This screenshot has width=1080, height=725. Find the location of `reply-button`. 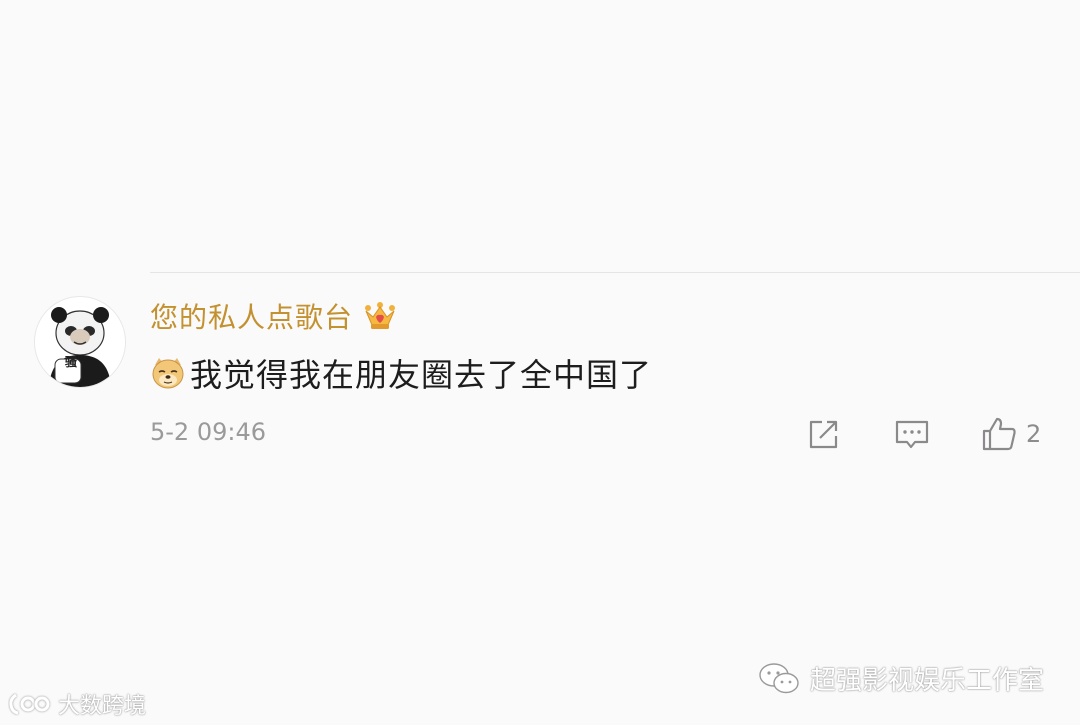

reply-button is located at coordinates (912, 434).